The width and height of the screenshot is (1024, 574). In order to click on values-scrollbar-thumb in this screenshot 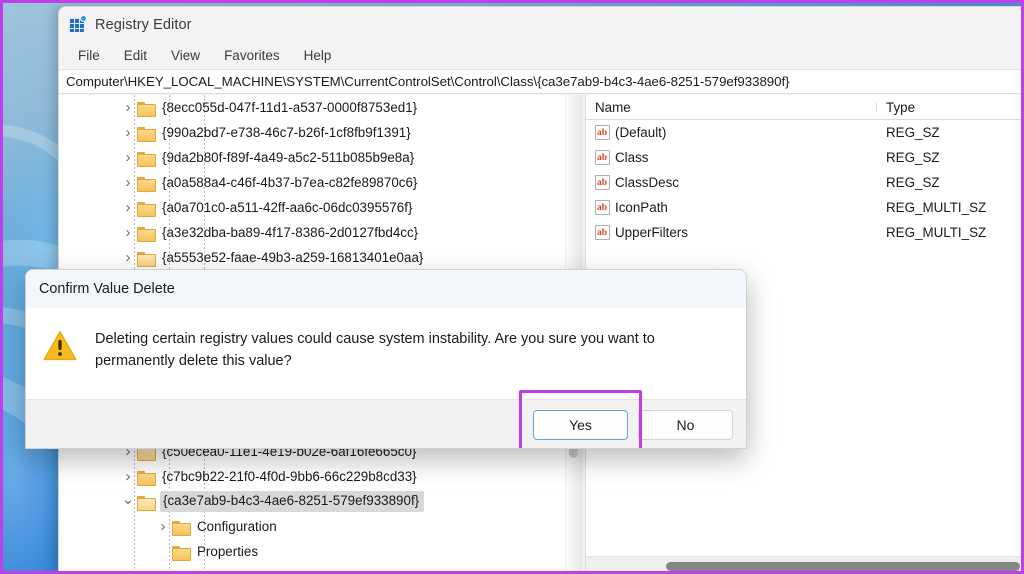, I will do `click(843, 566)`.